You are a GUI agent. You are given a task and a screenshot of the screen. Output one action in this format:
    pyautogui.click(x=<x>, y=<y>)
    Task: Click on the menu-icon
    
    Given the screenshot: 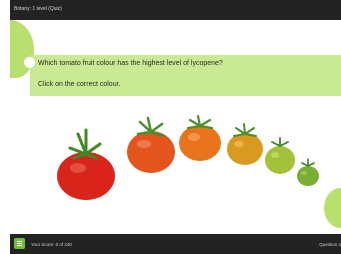 What is the action you would take?
    pyautogui.click(x=19, y=241)
    